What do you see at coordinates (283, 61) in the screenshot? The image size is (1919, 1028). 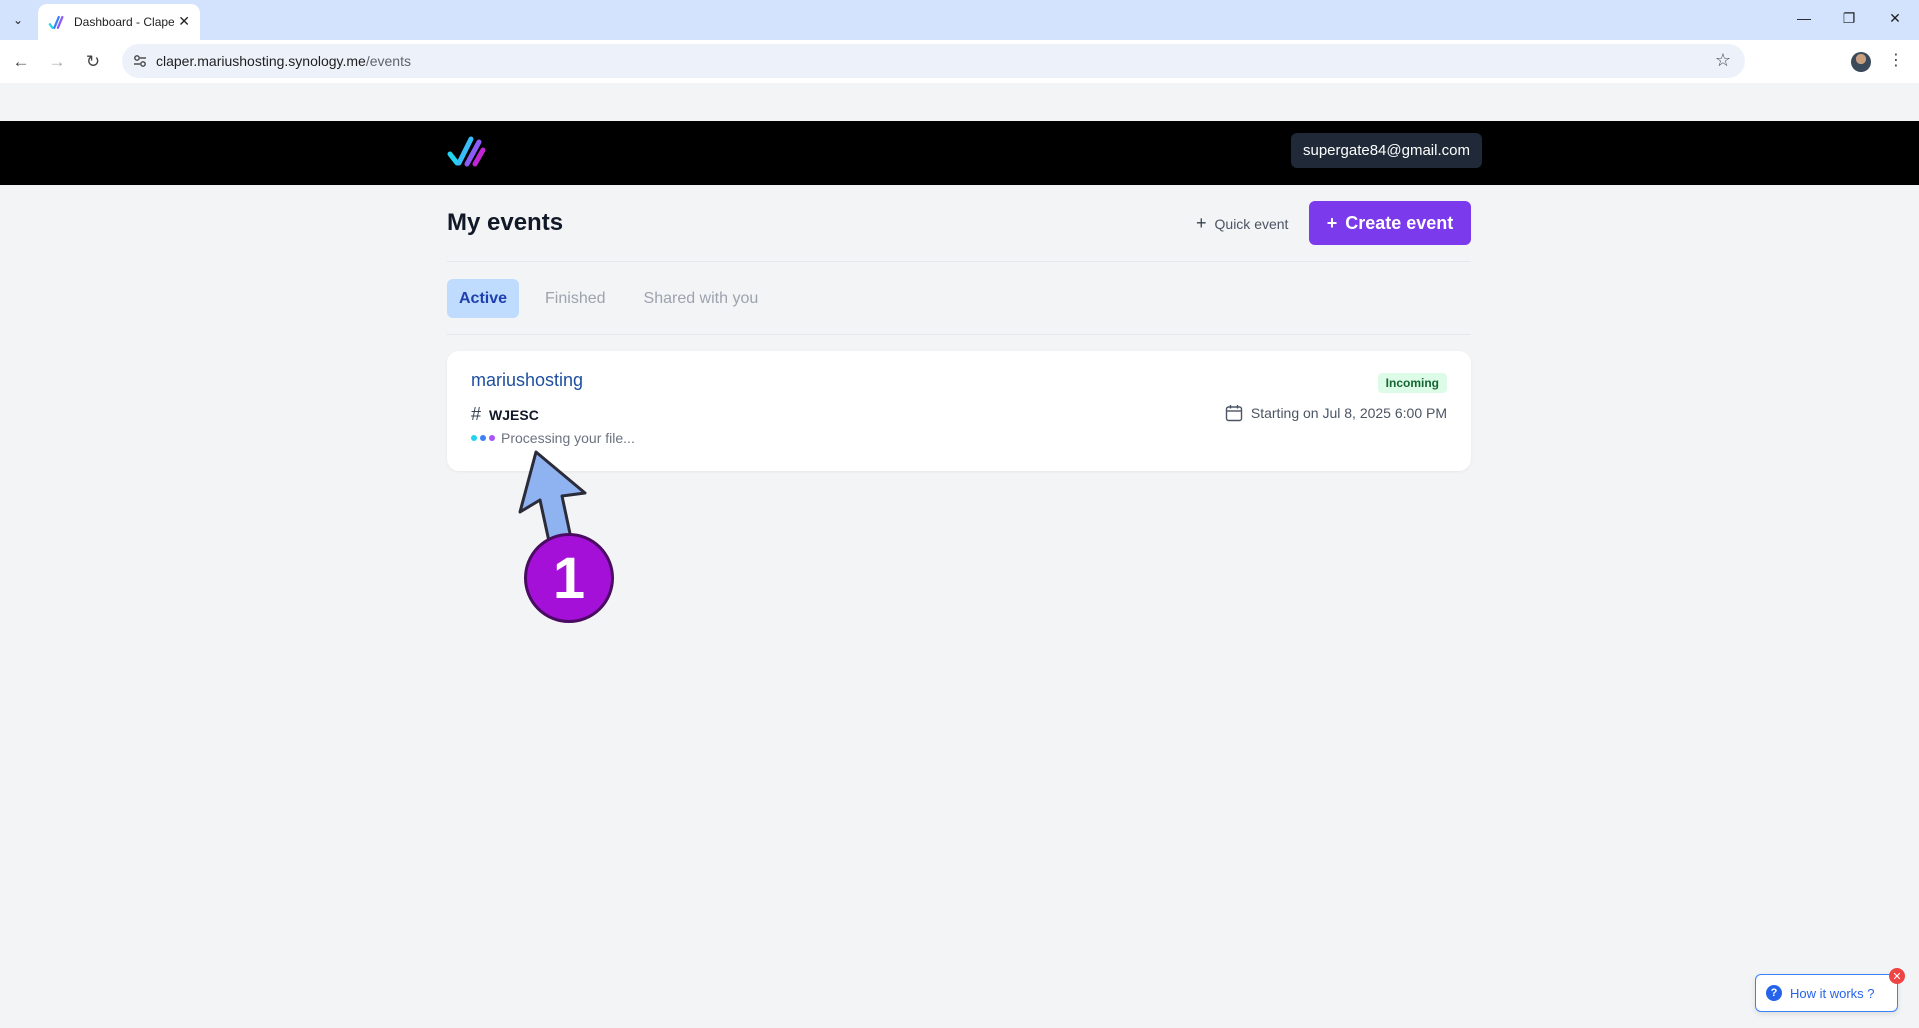 I see `url-text: claper.mariushosting.synology.me/events` at bounding box center [283, 61].